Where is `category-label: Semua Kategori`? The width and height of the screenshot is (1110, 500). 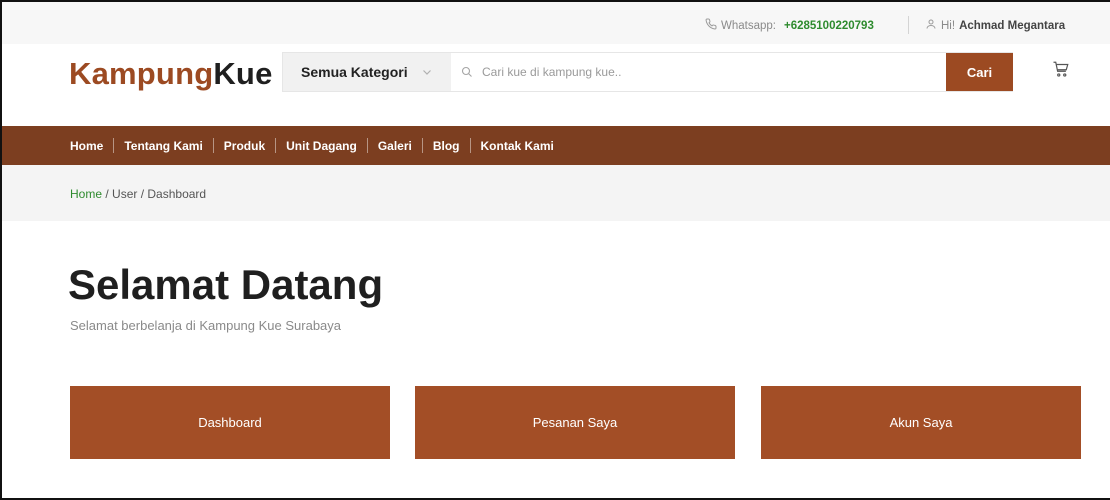
category-label: Semua Kategori is located at coordinates (354, 72).